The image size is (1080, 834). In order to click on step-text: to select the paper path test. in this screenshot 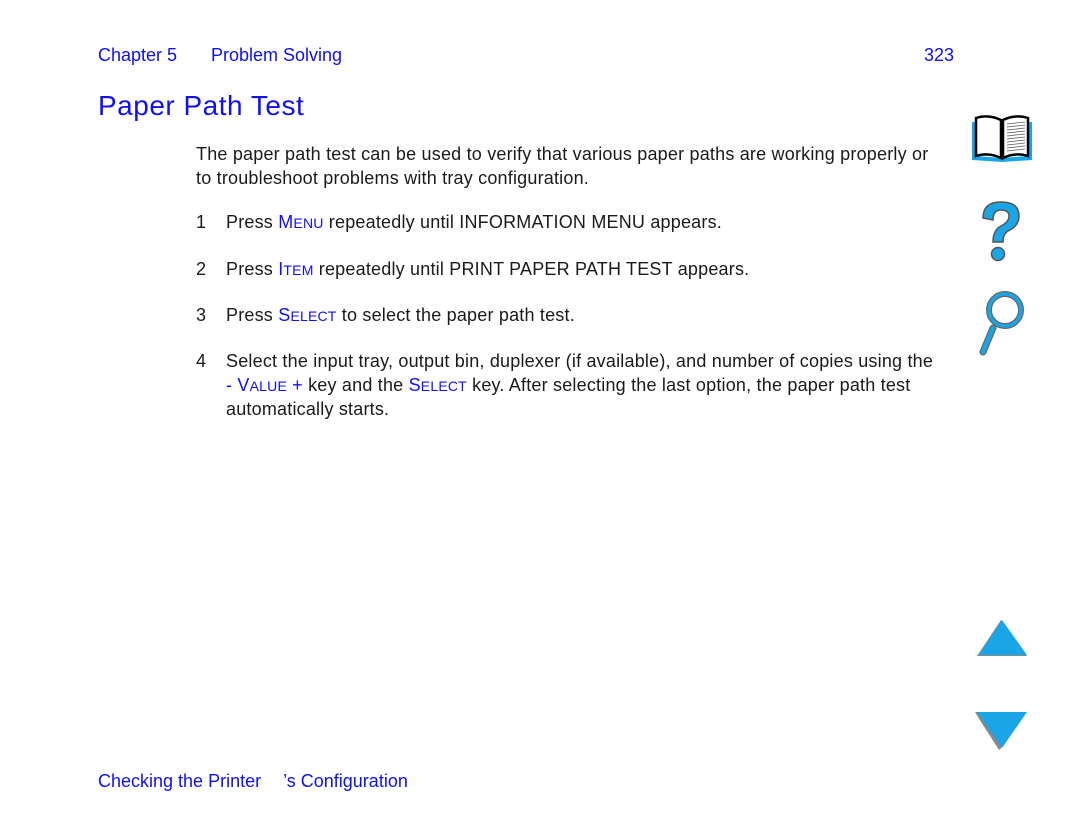, I will do `click(455, 315)`.